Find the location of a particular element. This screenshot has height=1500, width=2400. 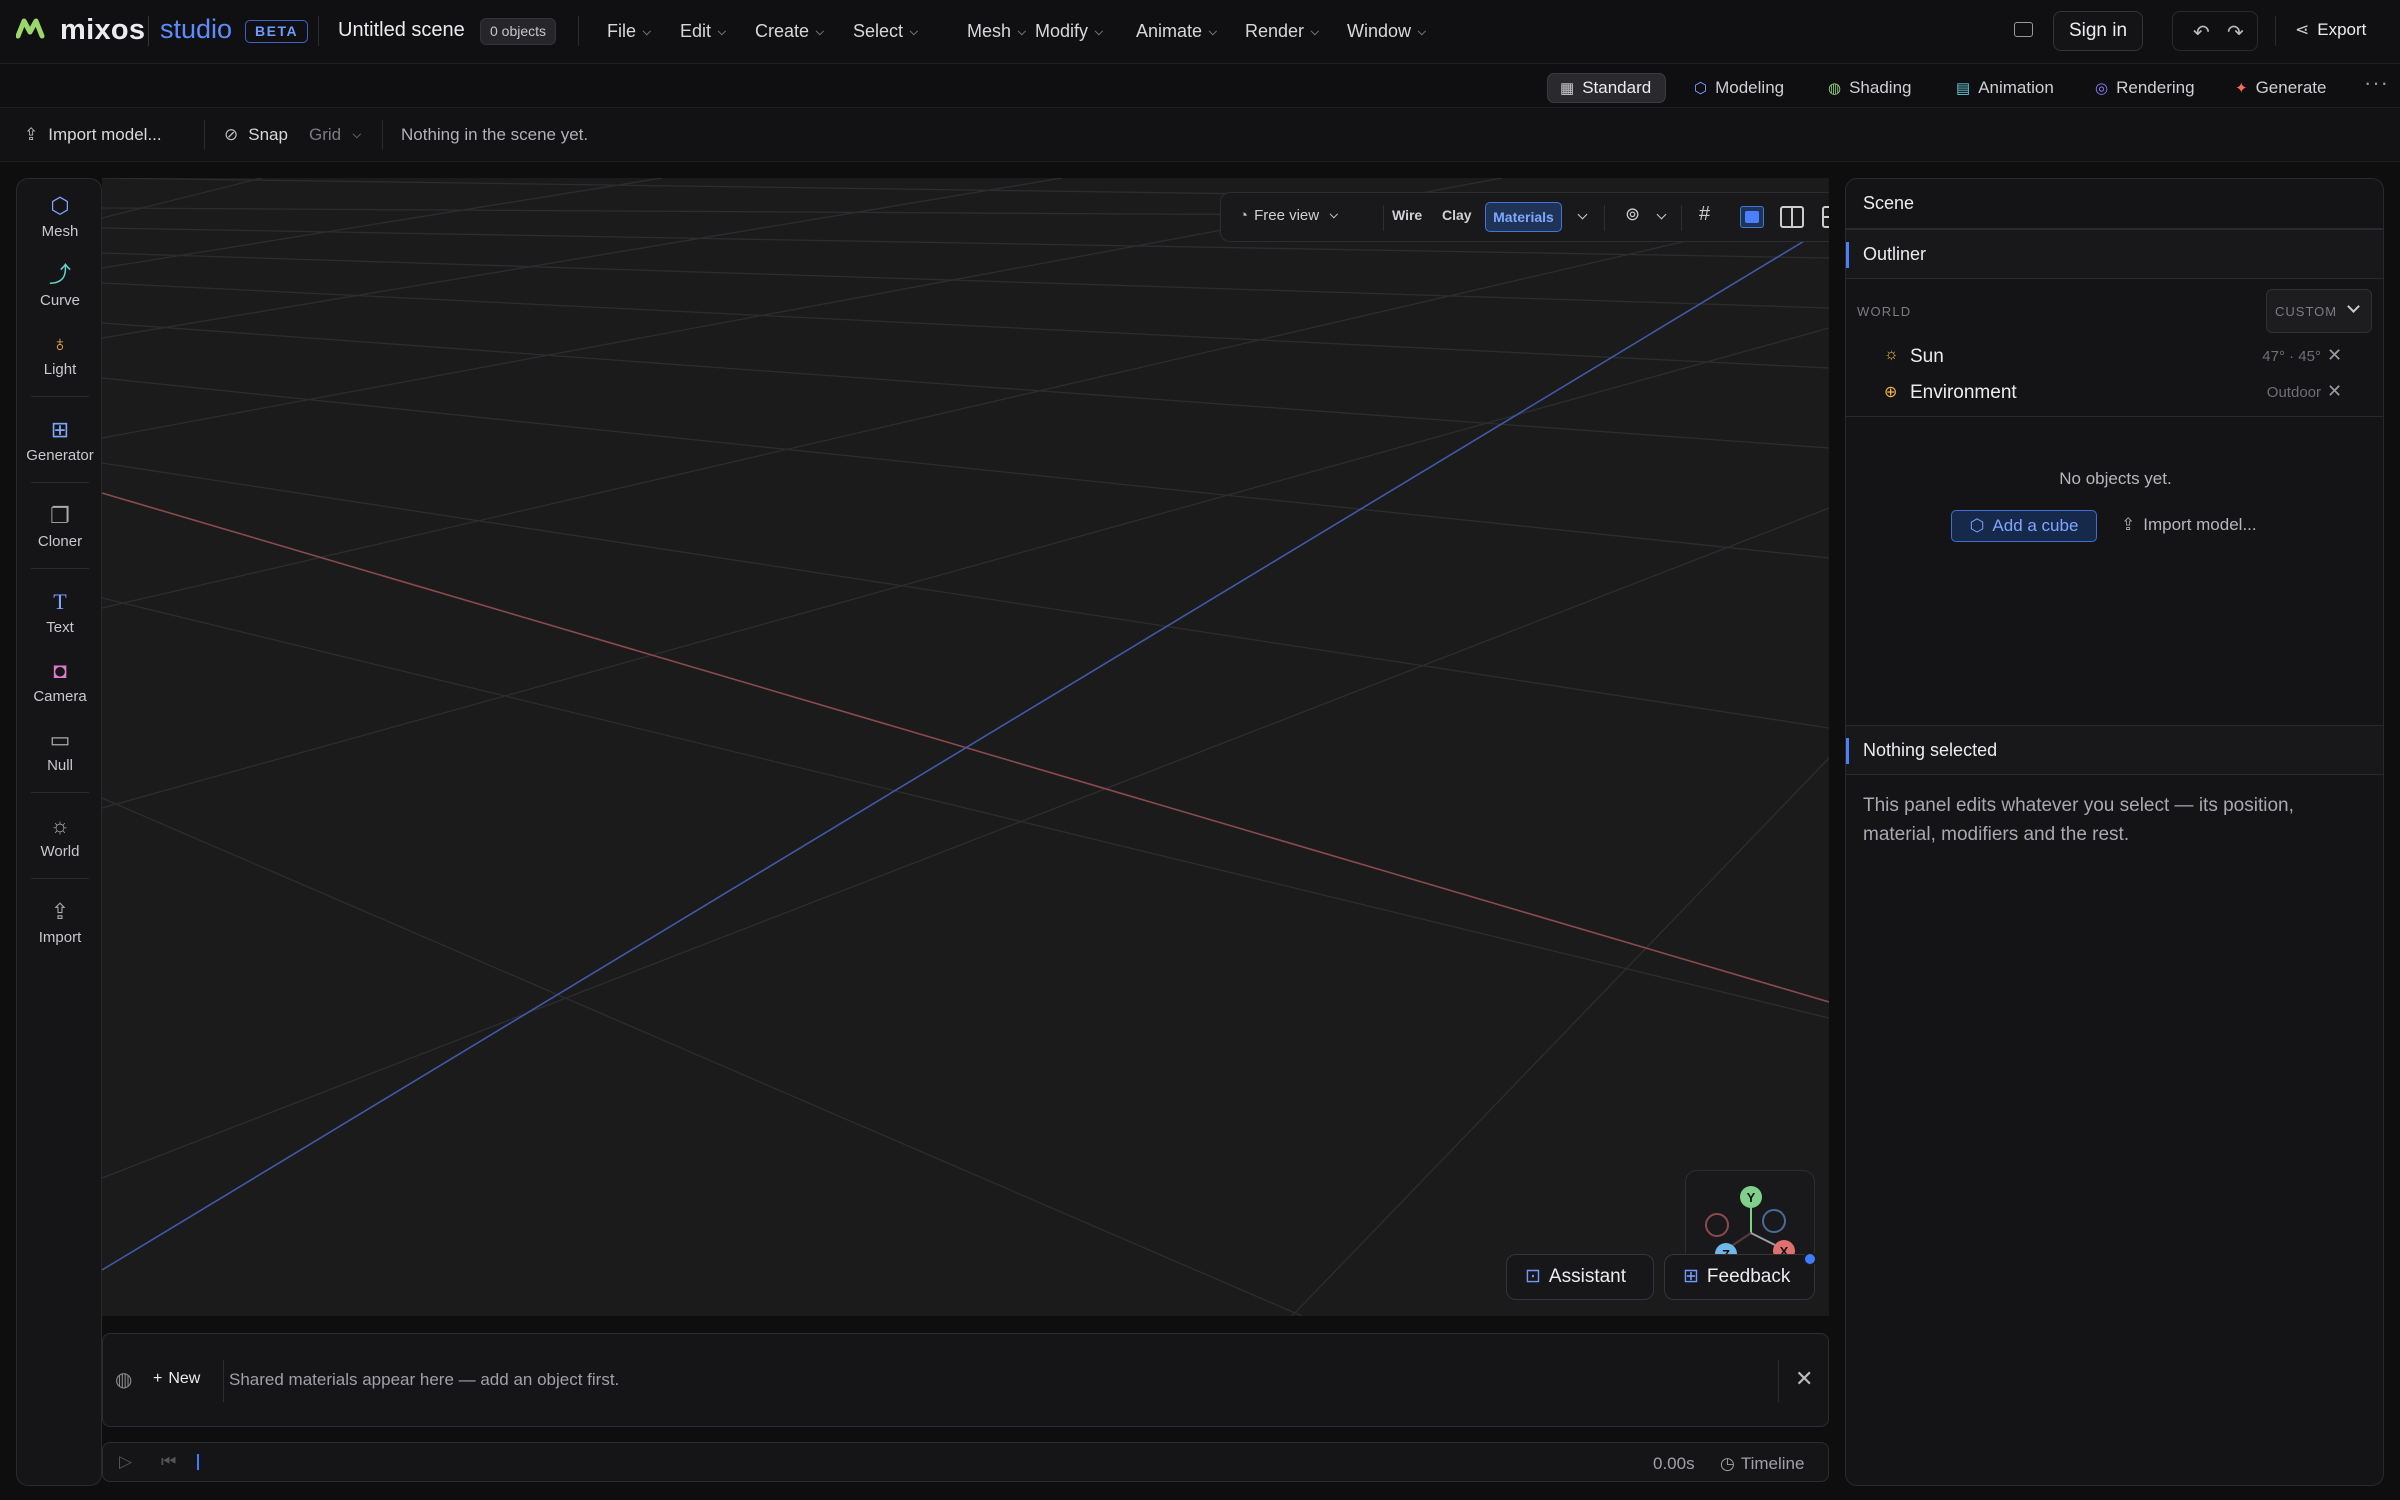

outliner-title: Outliner is located at coordinates (1895, 254).